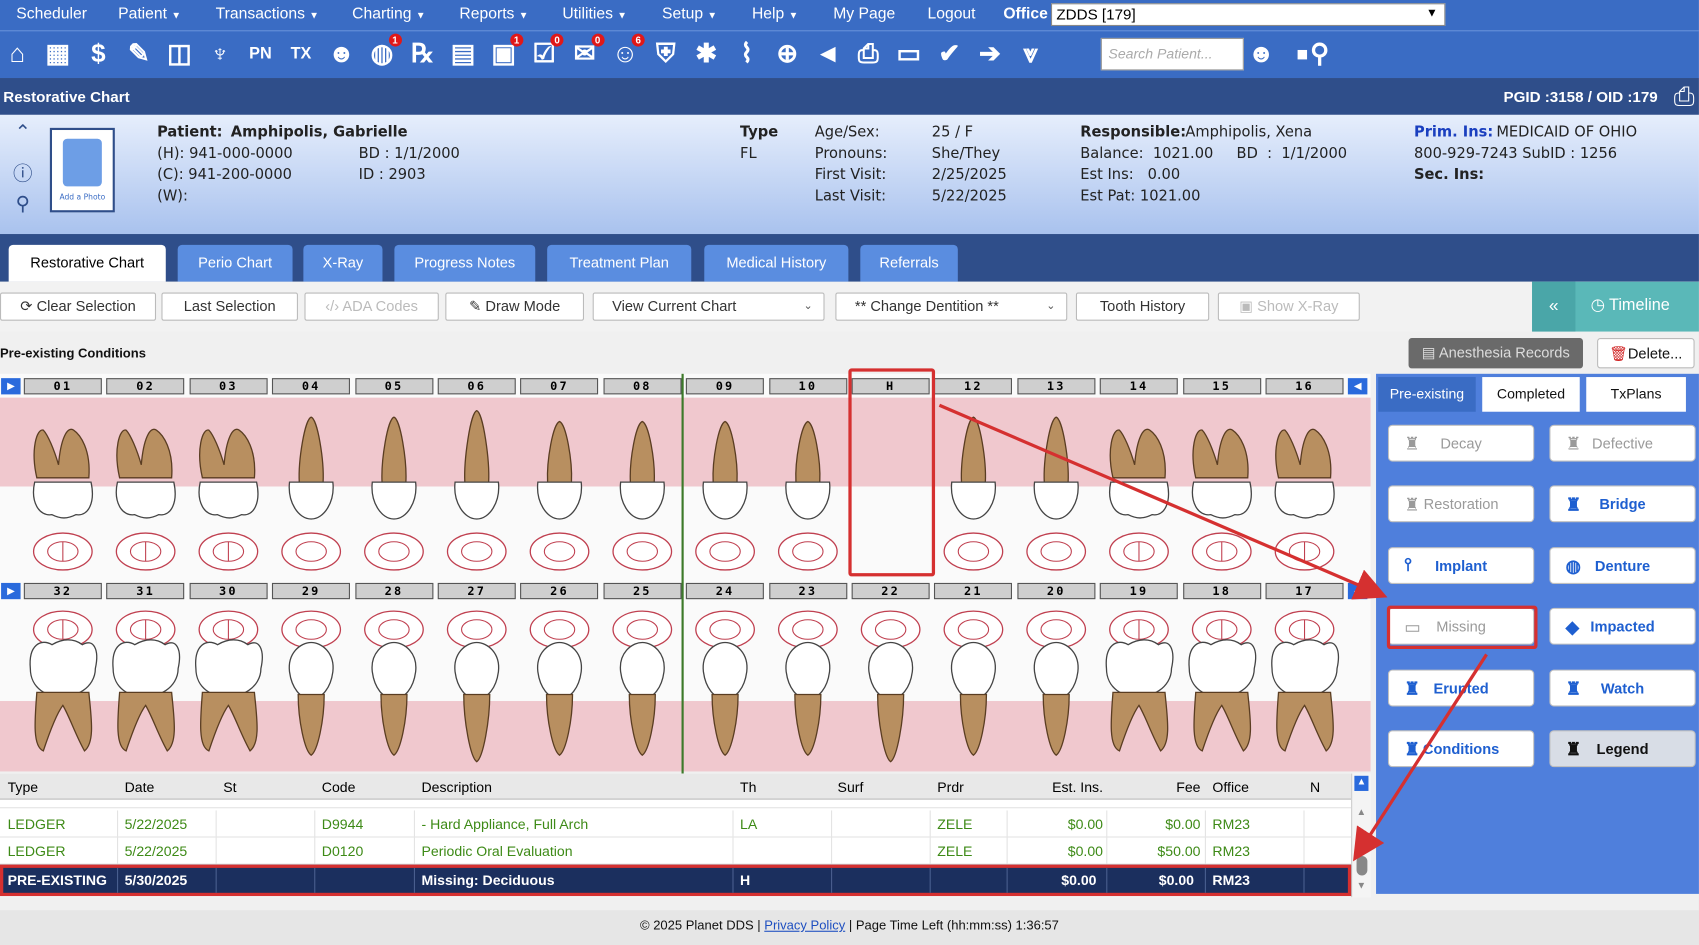  I want to click on attachment-icon: ⚲, so click(23, 205).